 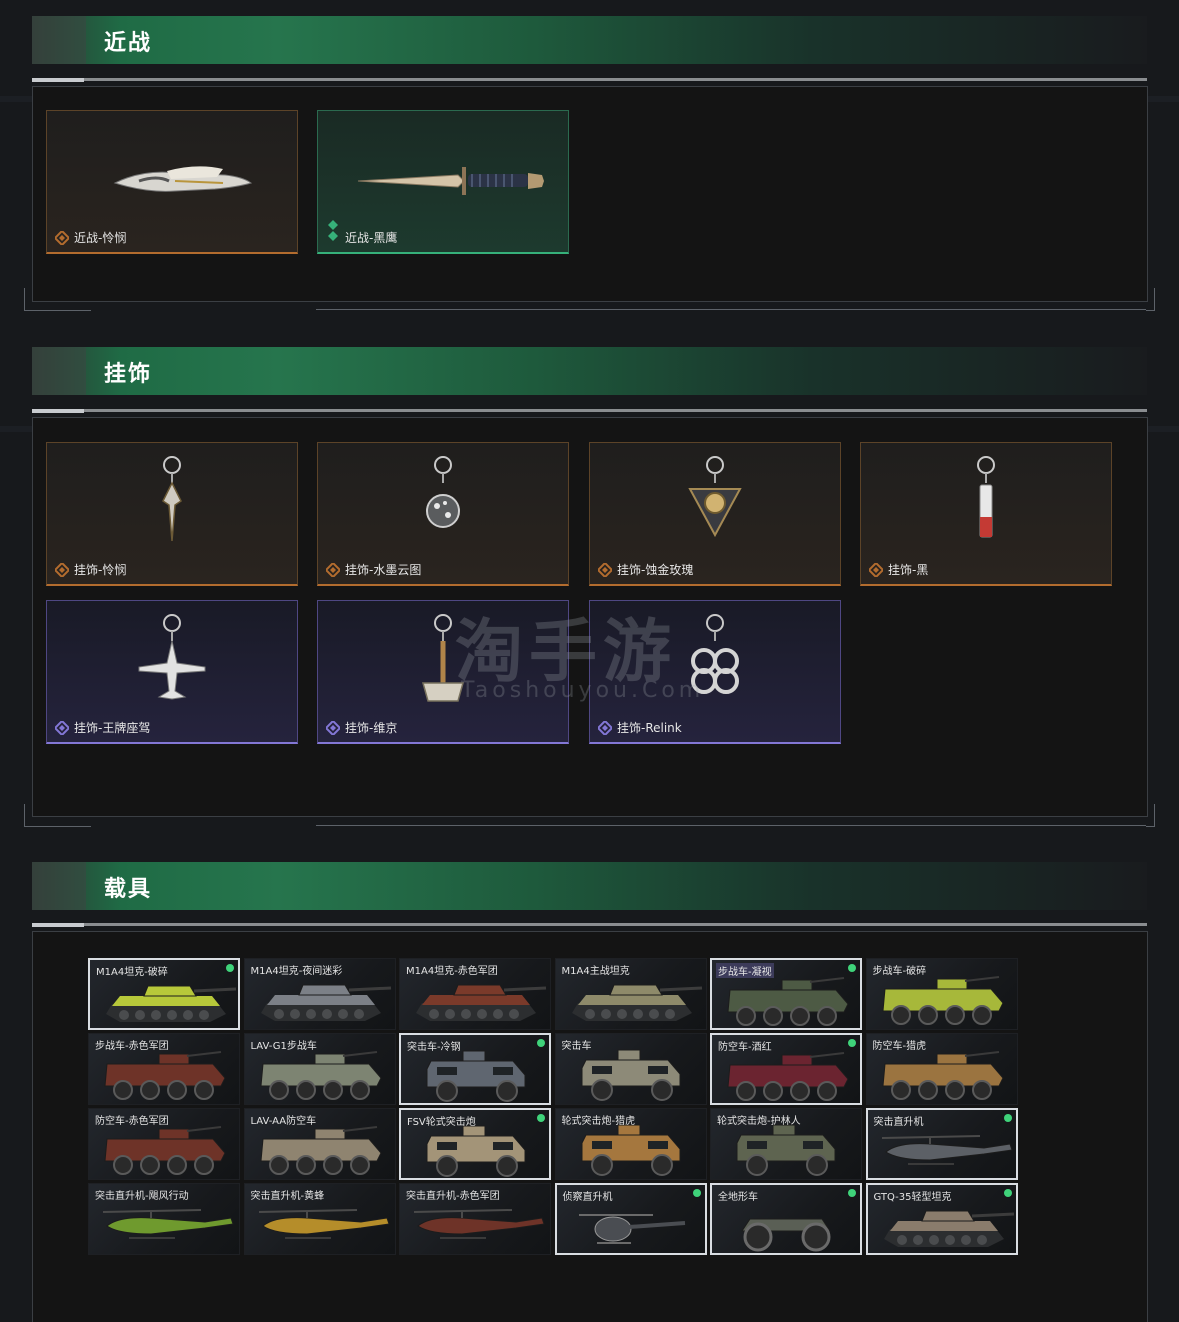 What do you see at coordinates (371, 728) in the screenshot?
I see `charms-item-label: 挂饰-维京` at bounding box center [371, 728].